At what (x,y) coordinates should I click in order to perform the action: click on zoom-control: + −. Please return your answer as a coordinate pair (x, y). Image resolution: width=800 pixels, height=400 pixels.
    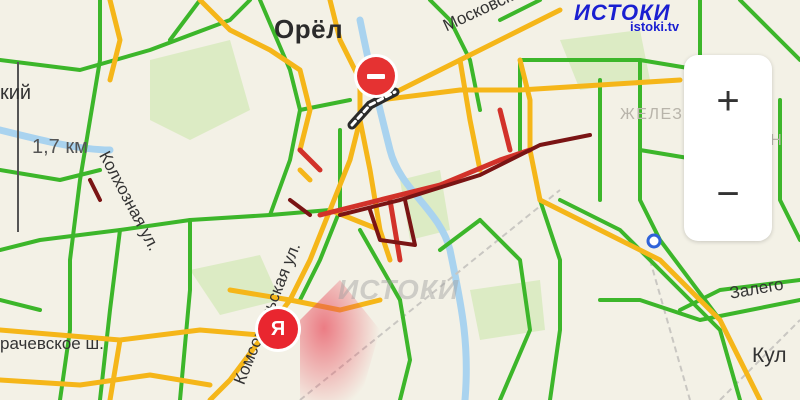
    Looking at the image, I should click on (728, 148).